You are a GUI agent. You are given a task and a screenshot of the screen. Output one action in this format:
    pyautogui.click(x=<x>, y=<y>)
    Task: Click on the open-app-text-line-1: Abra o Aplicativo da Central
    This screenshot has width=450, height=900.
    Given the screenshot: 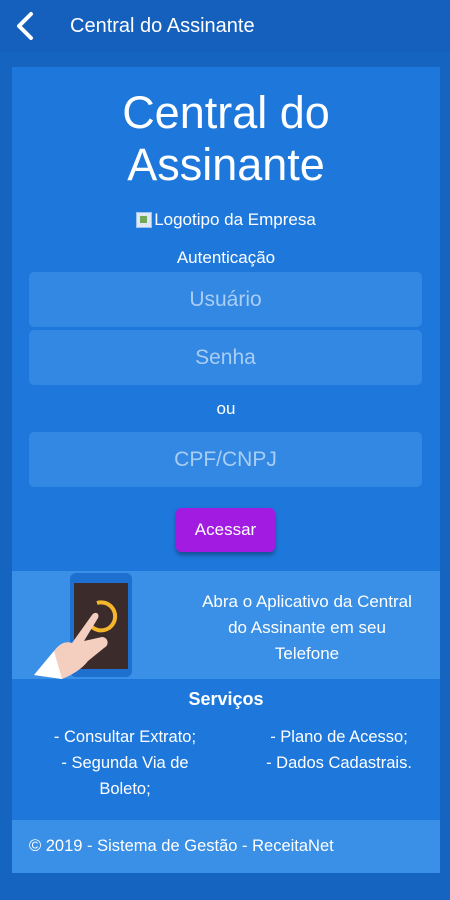 What is the action you would take?
    pyautogui.click(x=307, y=601)
    